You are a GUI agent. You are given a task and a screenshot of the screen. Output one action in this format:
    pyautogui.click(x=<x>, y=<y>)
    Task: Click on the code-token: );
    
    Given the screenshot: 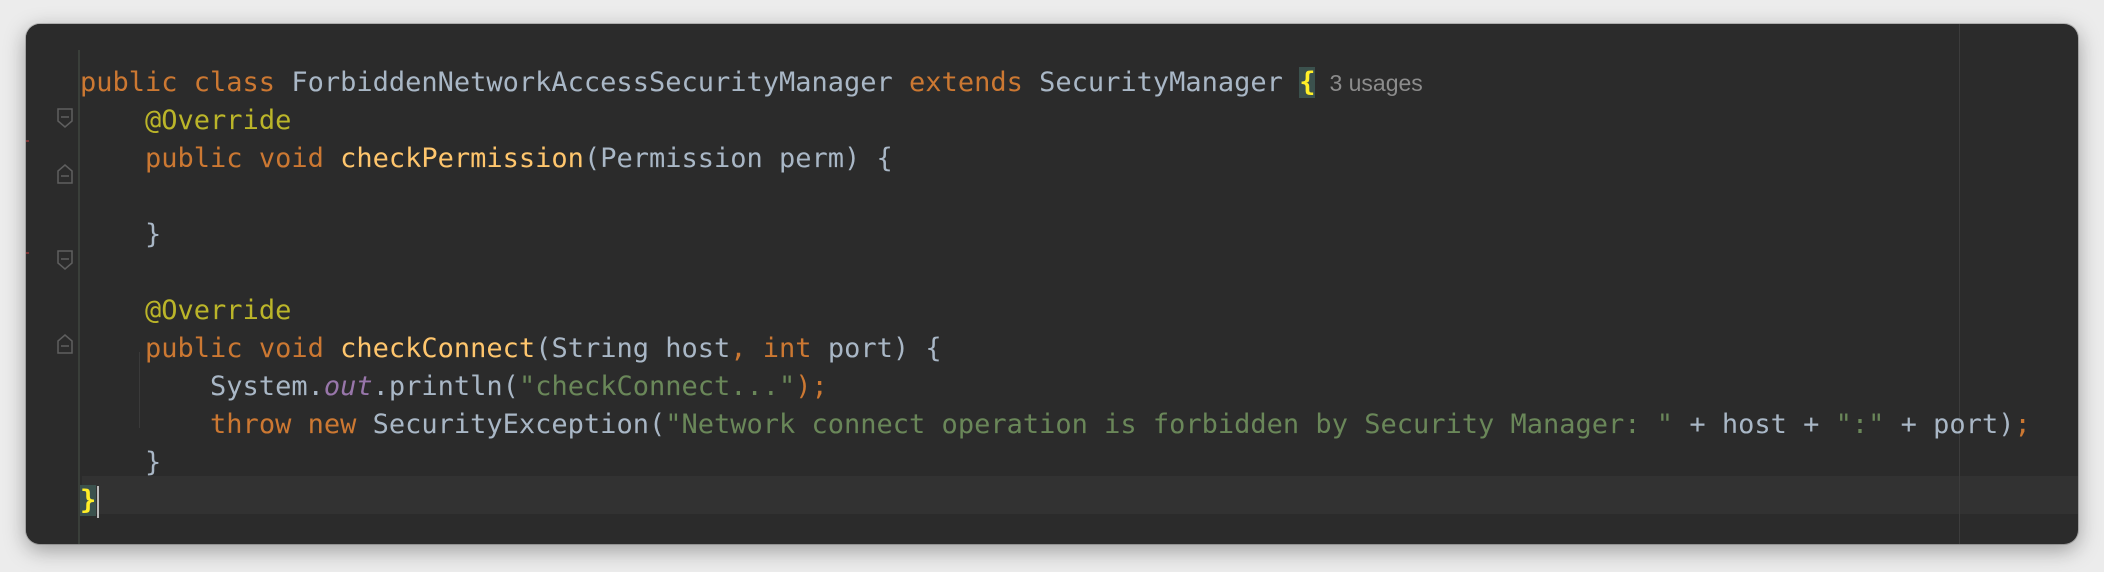 What is the action you would take?
    pyautogui.click(x=811, y=386)
    